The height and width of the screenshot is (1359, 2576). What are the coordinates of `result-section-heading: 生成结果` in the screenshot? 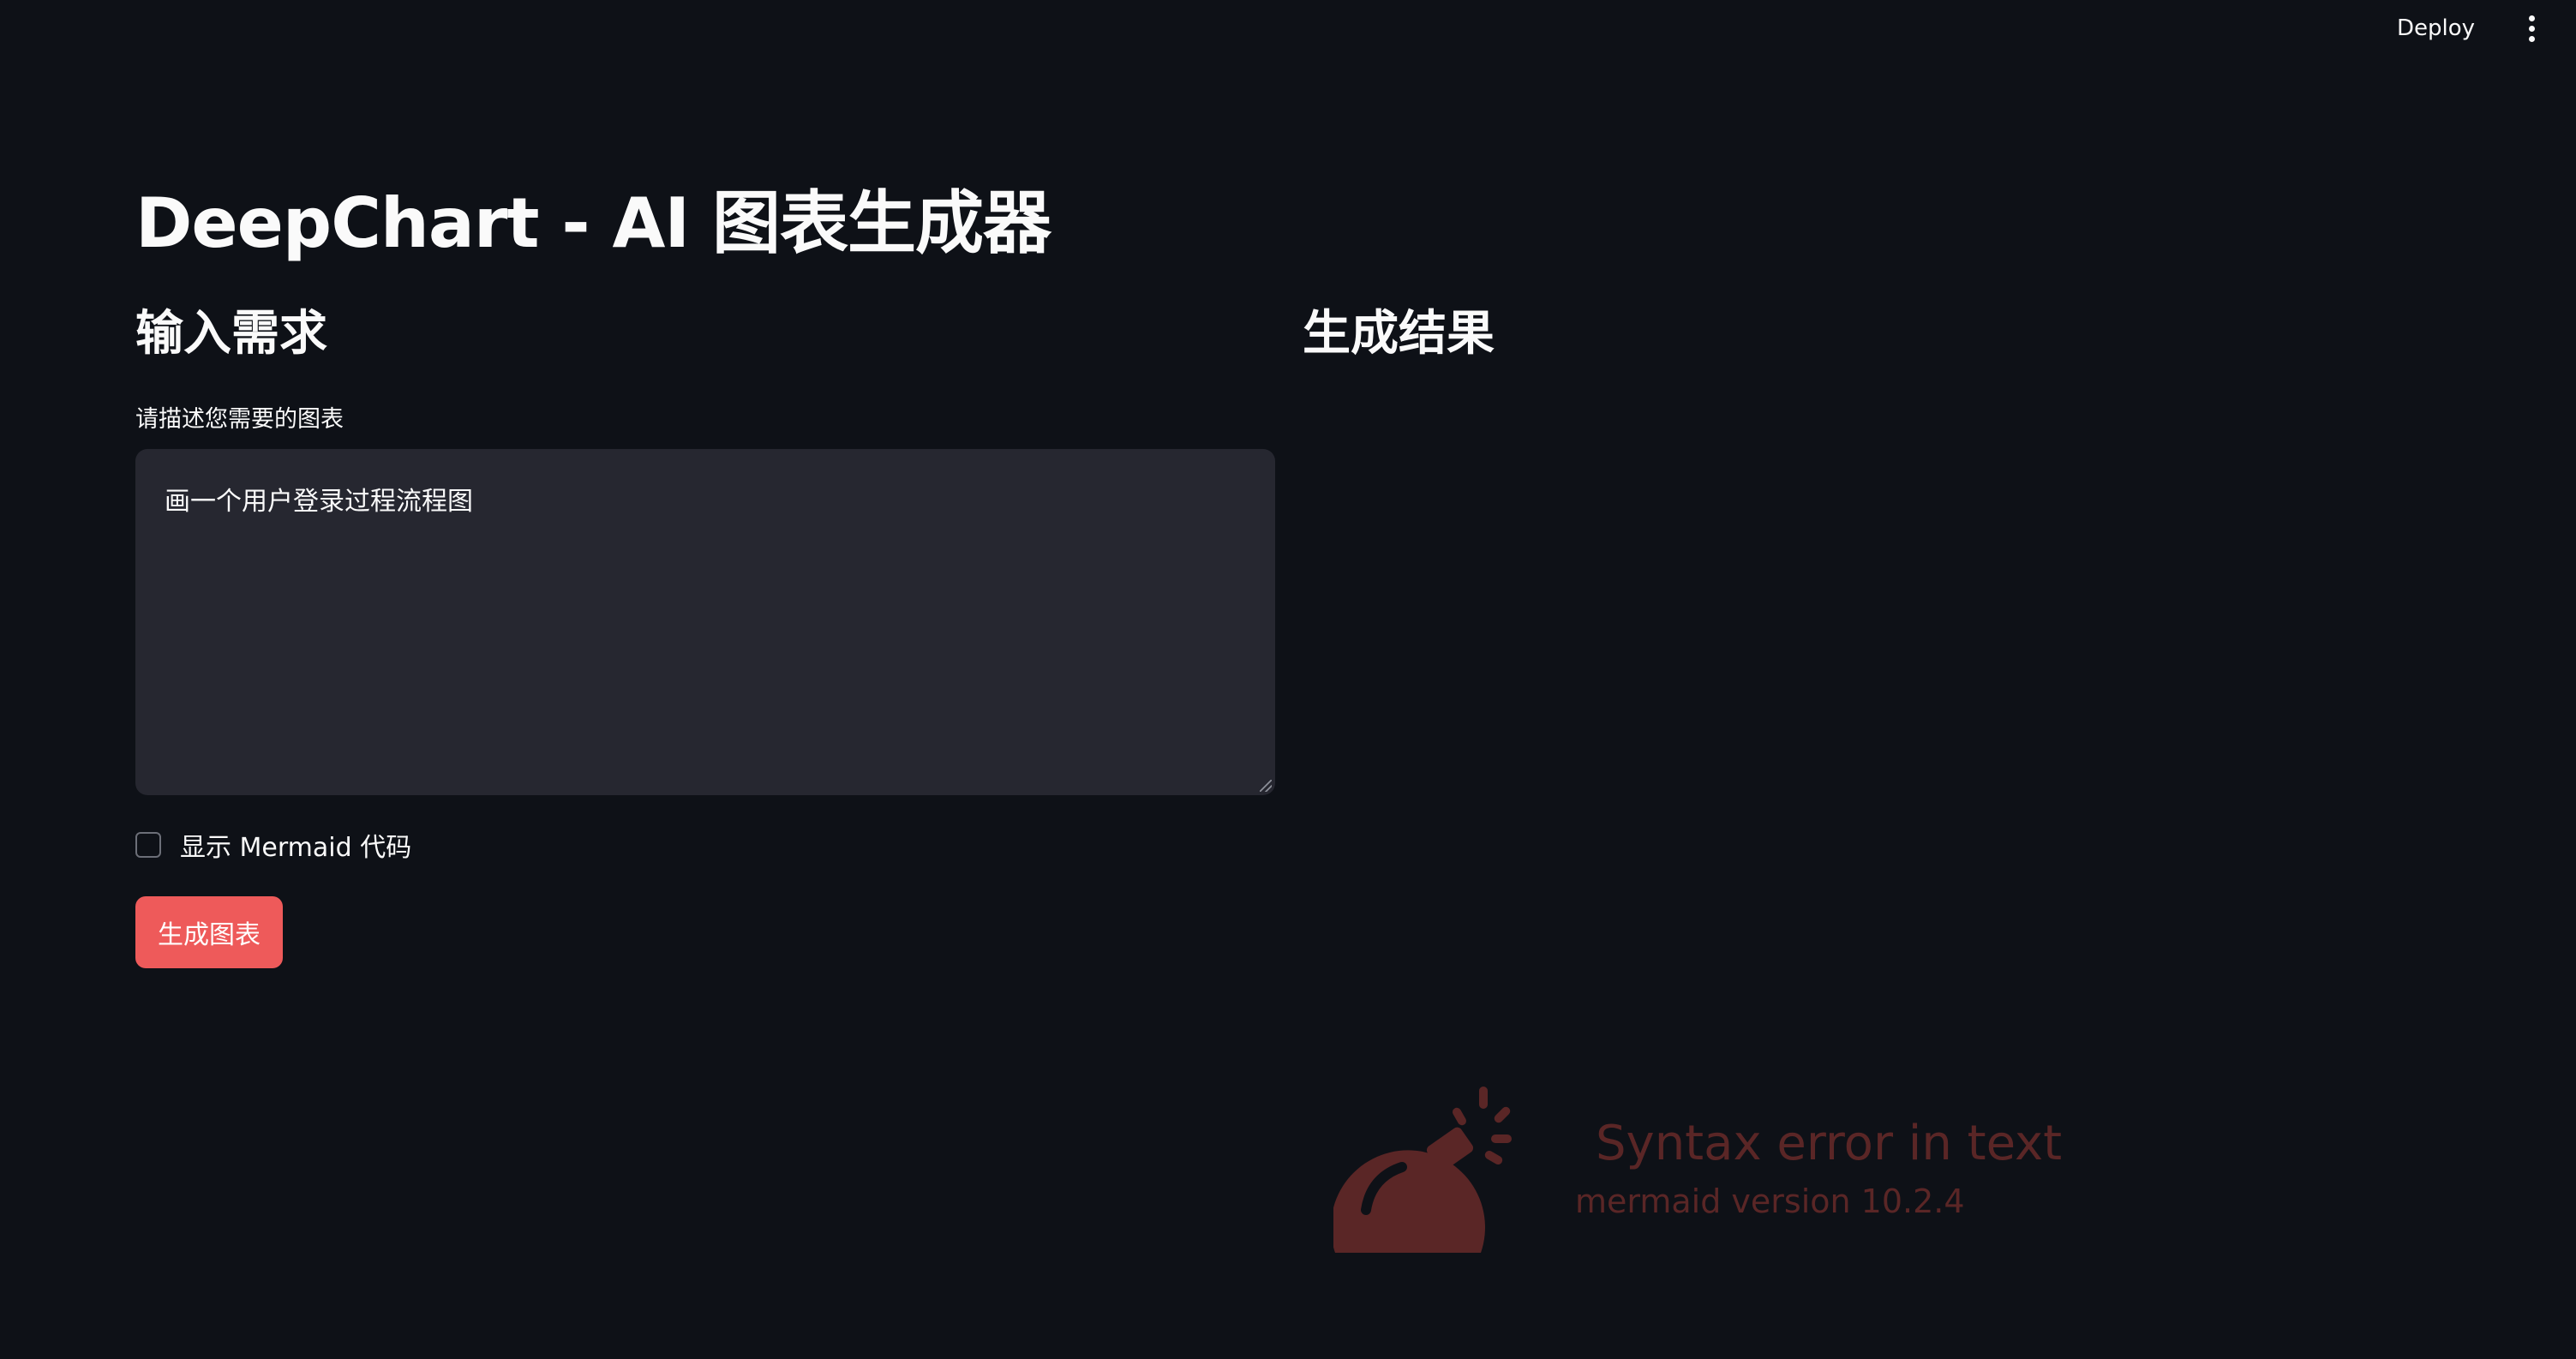 It's located at (1399, 334).